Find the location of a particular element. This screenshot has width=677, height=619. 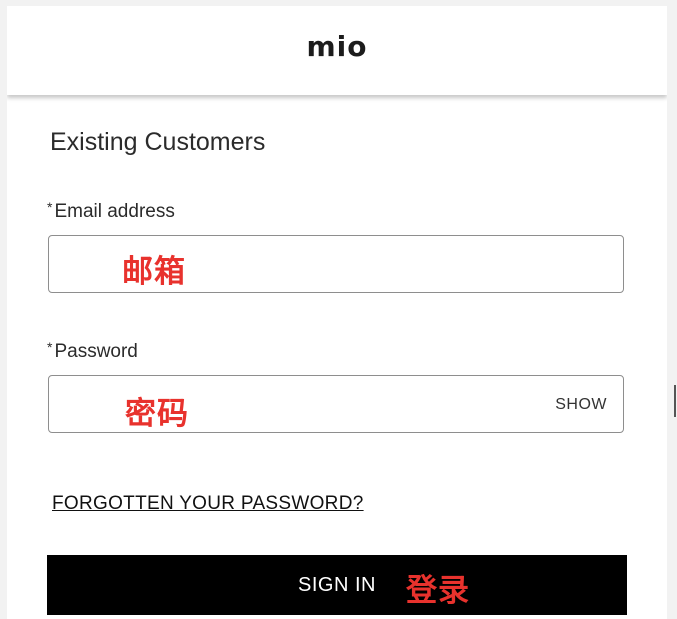

email-label: * Email address is located at coordinates (111, 211).